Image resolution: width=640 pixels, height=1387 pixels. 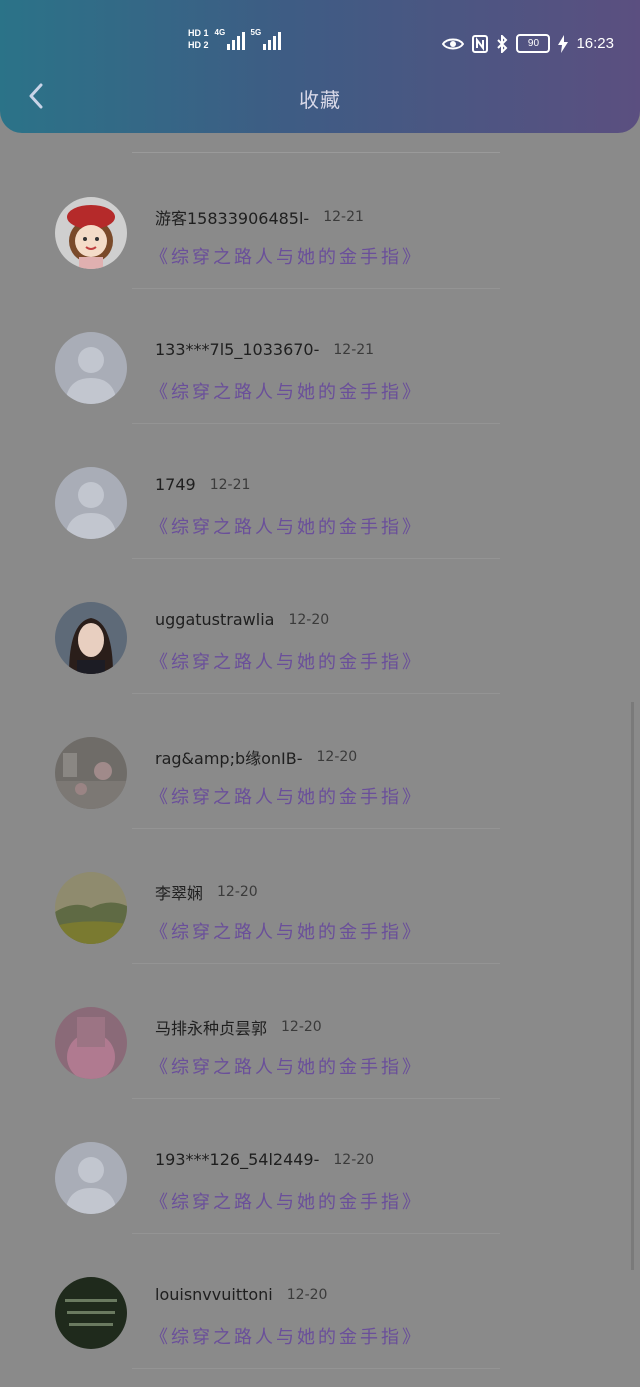 I want to click on user-name: 李翠娴, so click(x=179, y=893).